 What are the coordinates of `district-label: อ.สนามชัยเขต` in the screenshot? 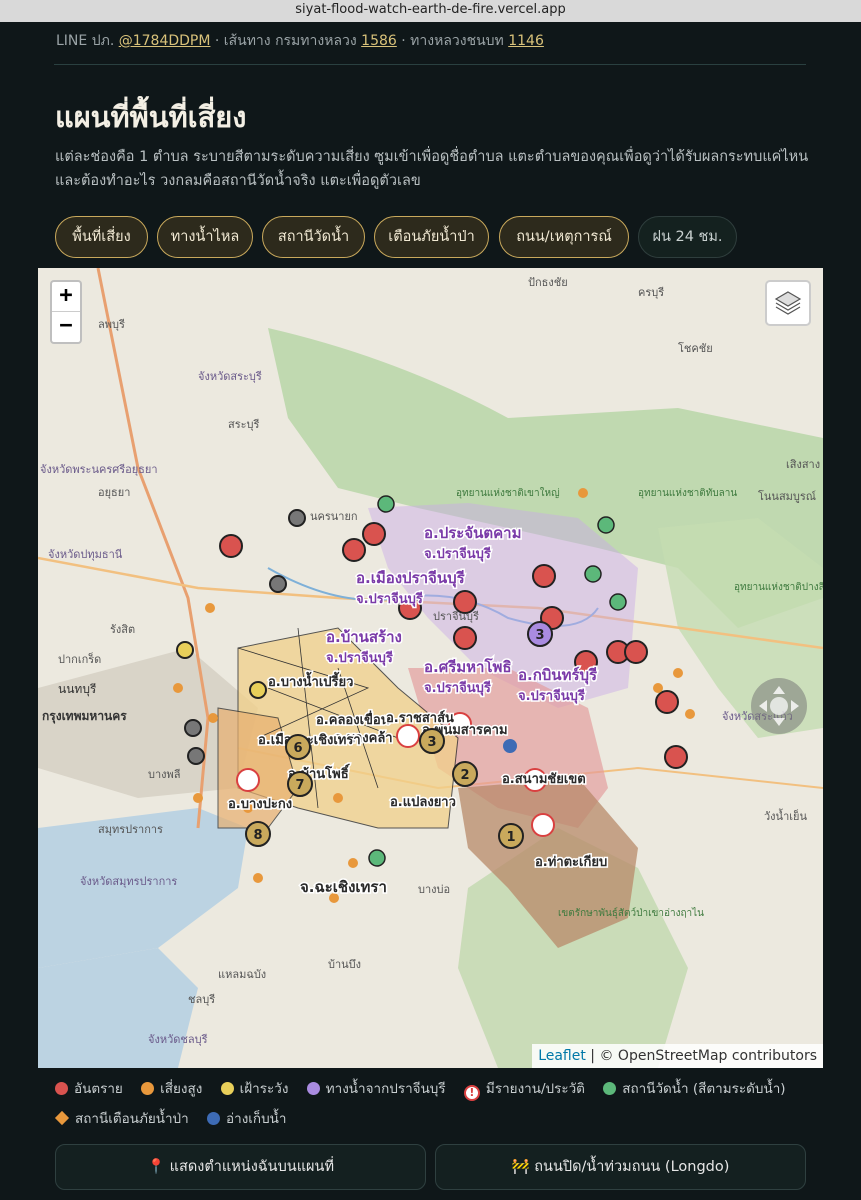 It's located at (544, 779).